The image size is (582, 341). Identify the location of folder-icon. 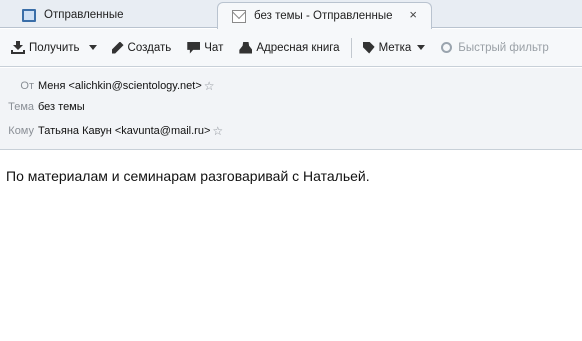
(29, 15).